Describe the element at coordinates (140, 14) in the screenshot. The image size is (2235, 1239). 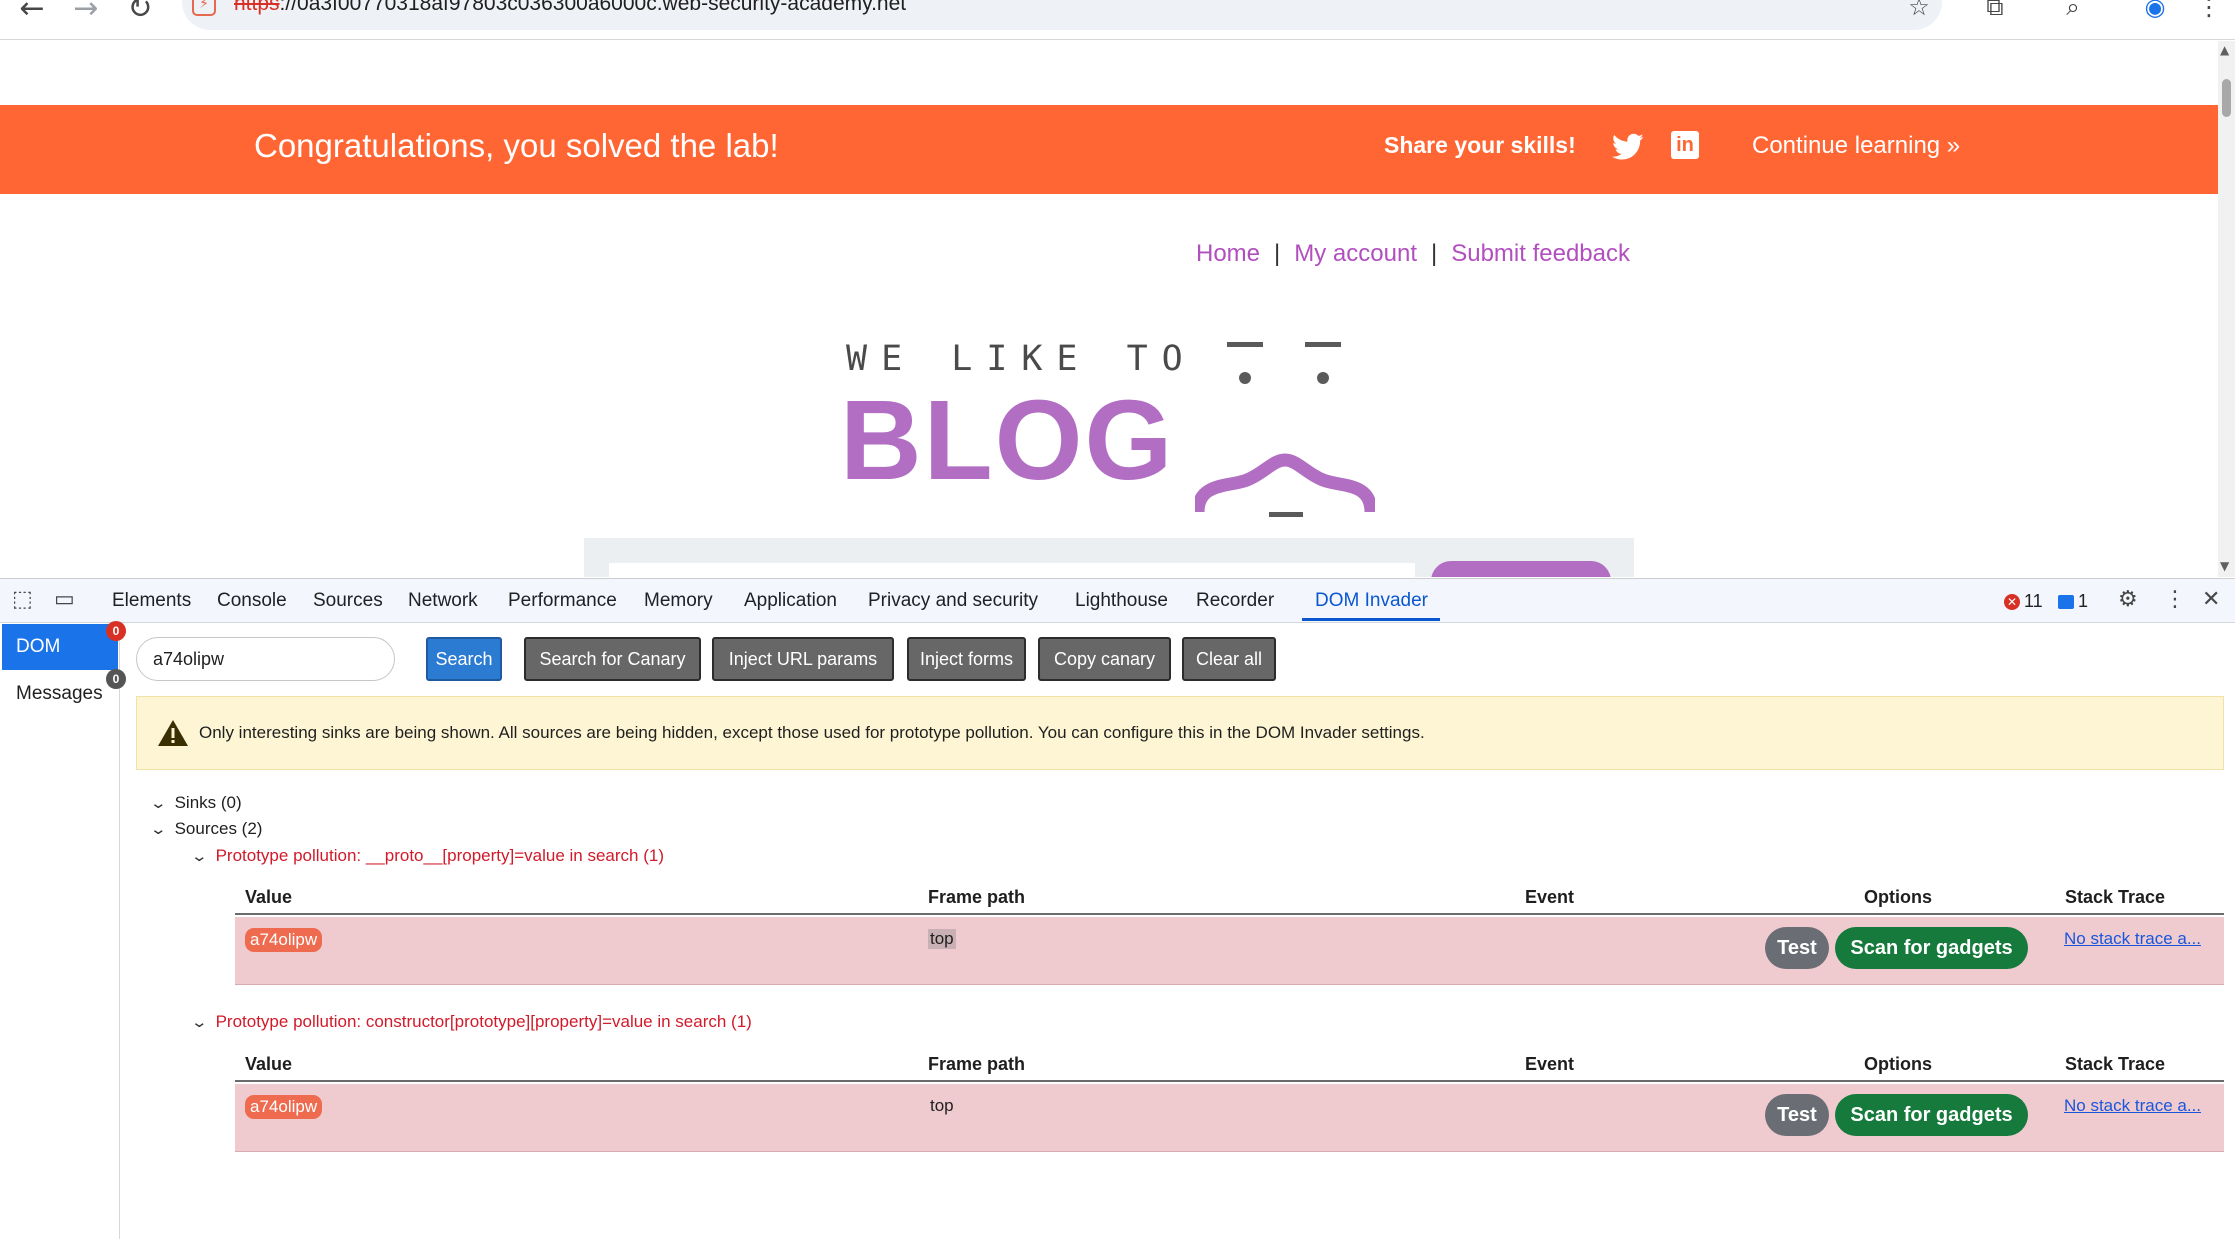
I see `reload-icon: ↻` at that location.